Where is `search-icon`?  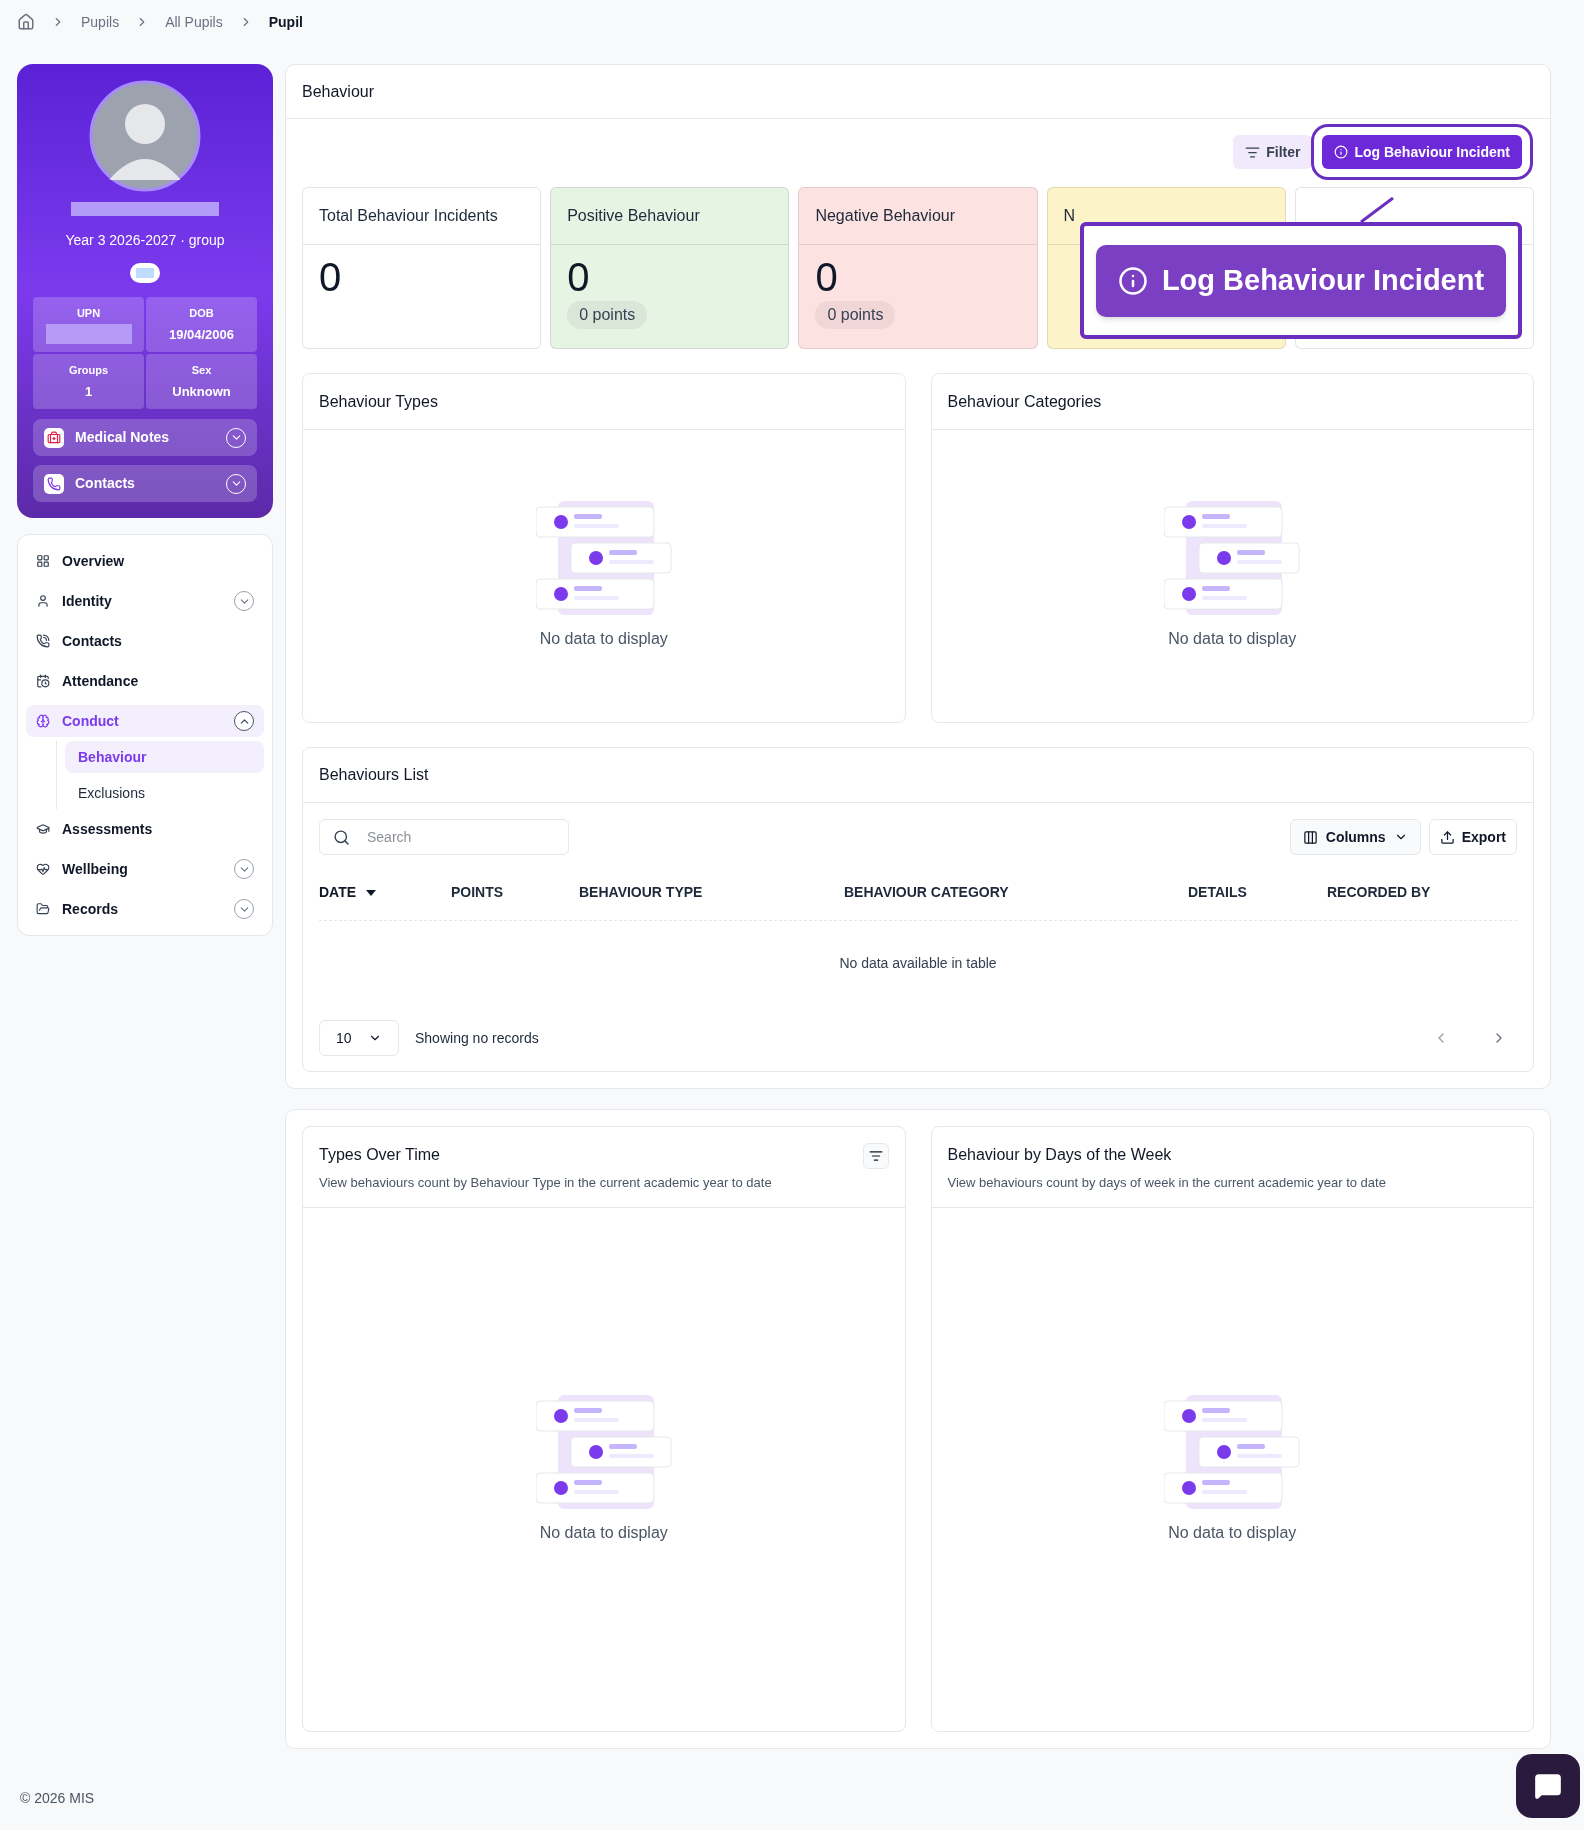
search-icon is located at coordinates (341, 837).